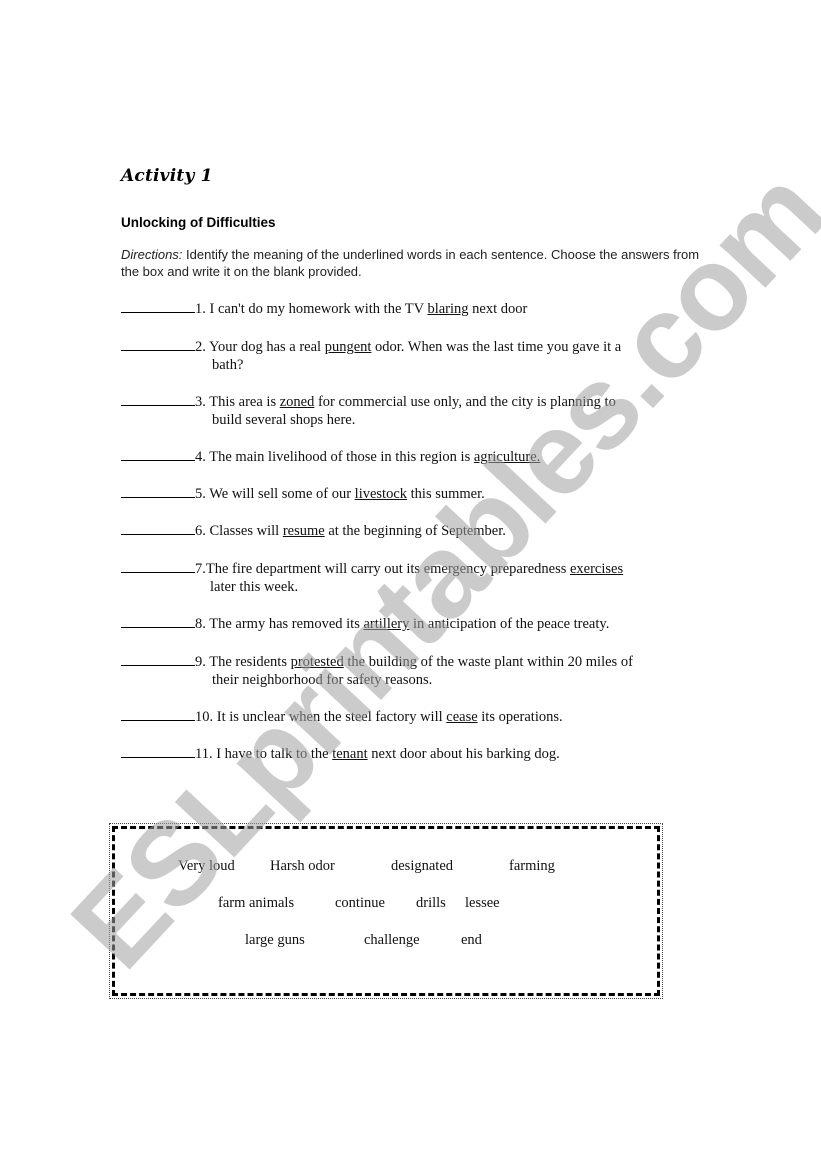 Image resolution: width=821 pixels, height=1169 pixels. What do you see at coordinates (244, 402) in the screenshot?
I see `sentence-text: This area is` at bounding box center [244, 402].